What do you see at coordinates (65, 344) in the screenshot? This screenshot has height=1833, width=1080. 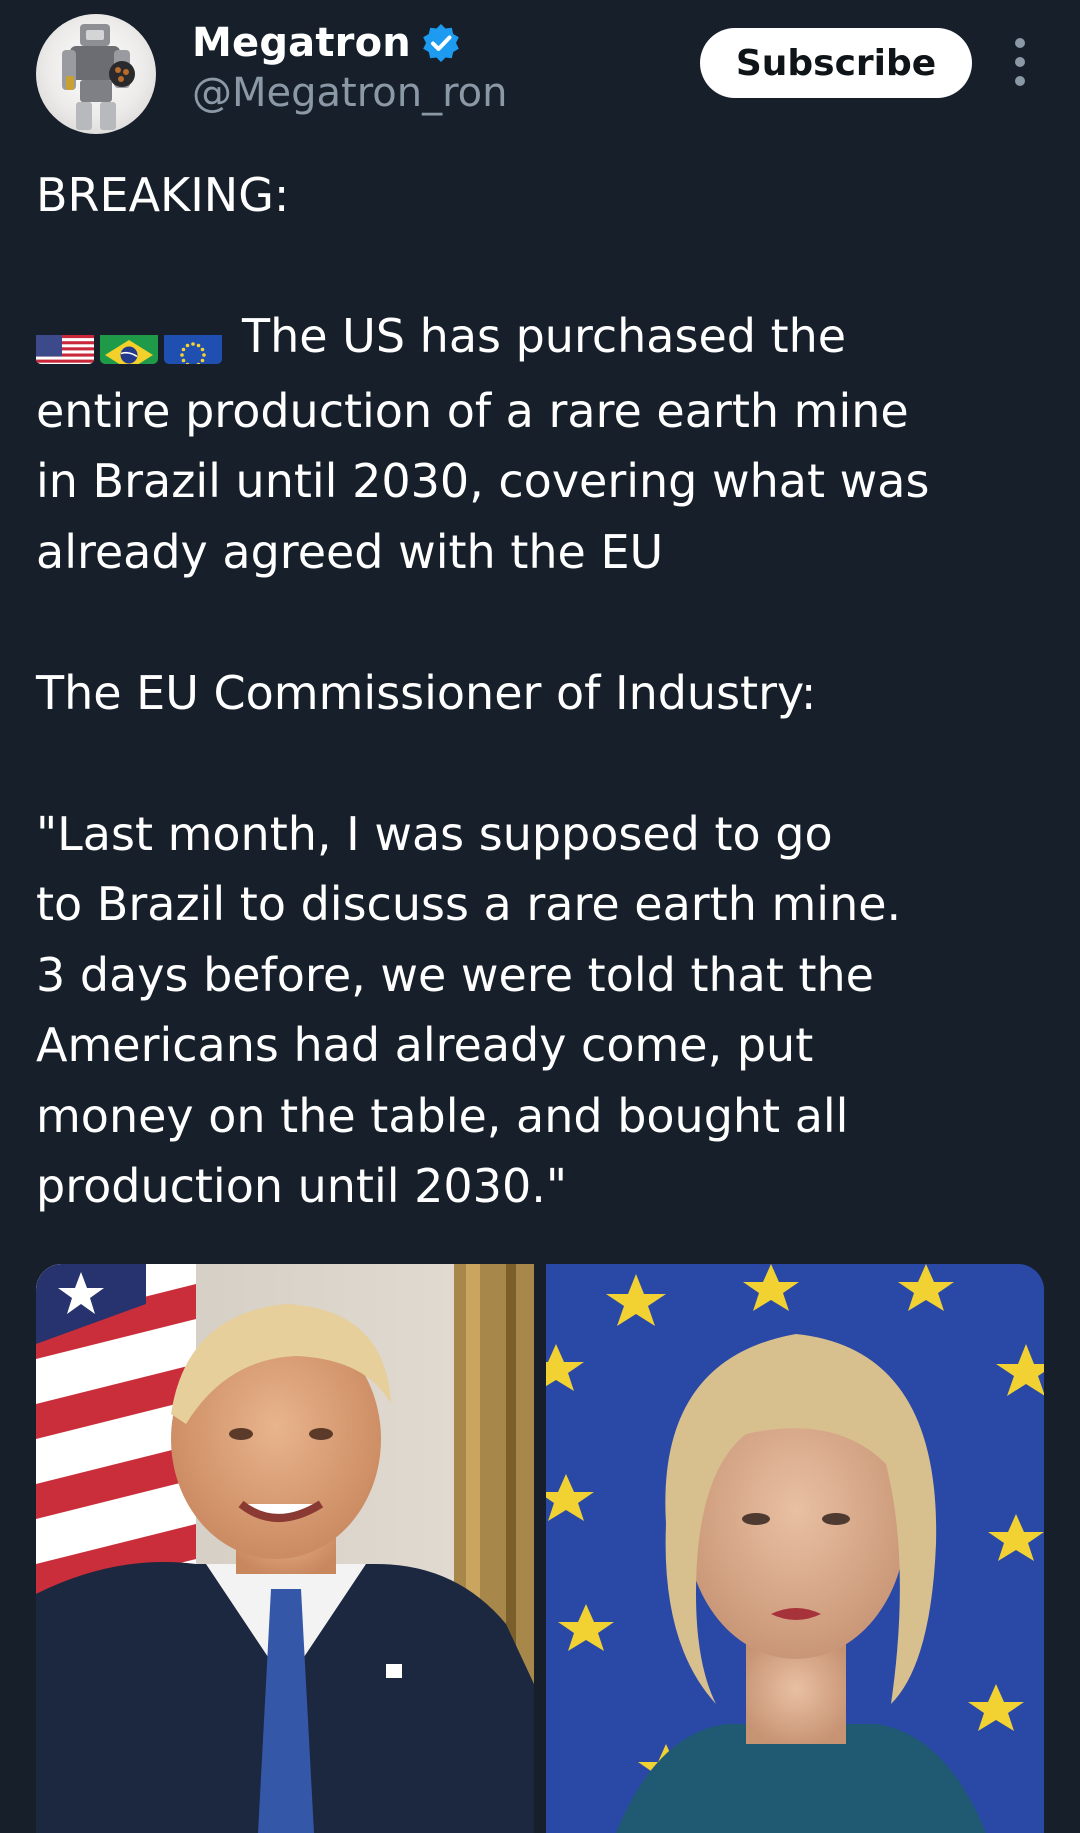 I see `us-flag-icon` at bounding box center [65, 344].